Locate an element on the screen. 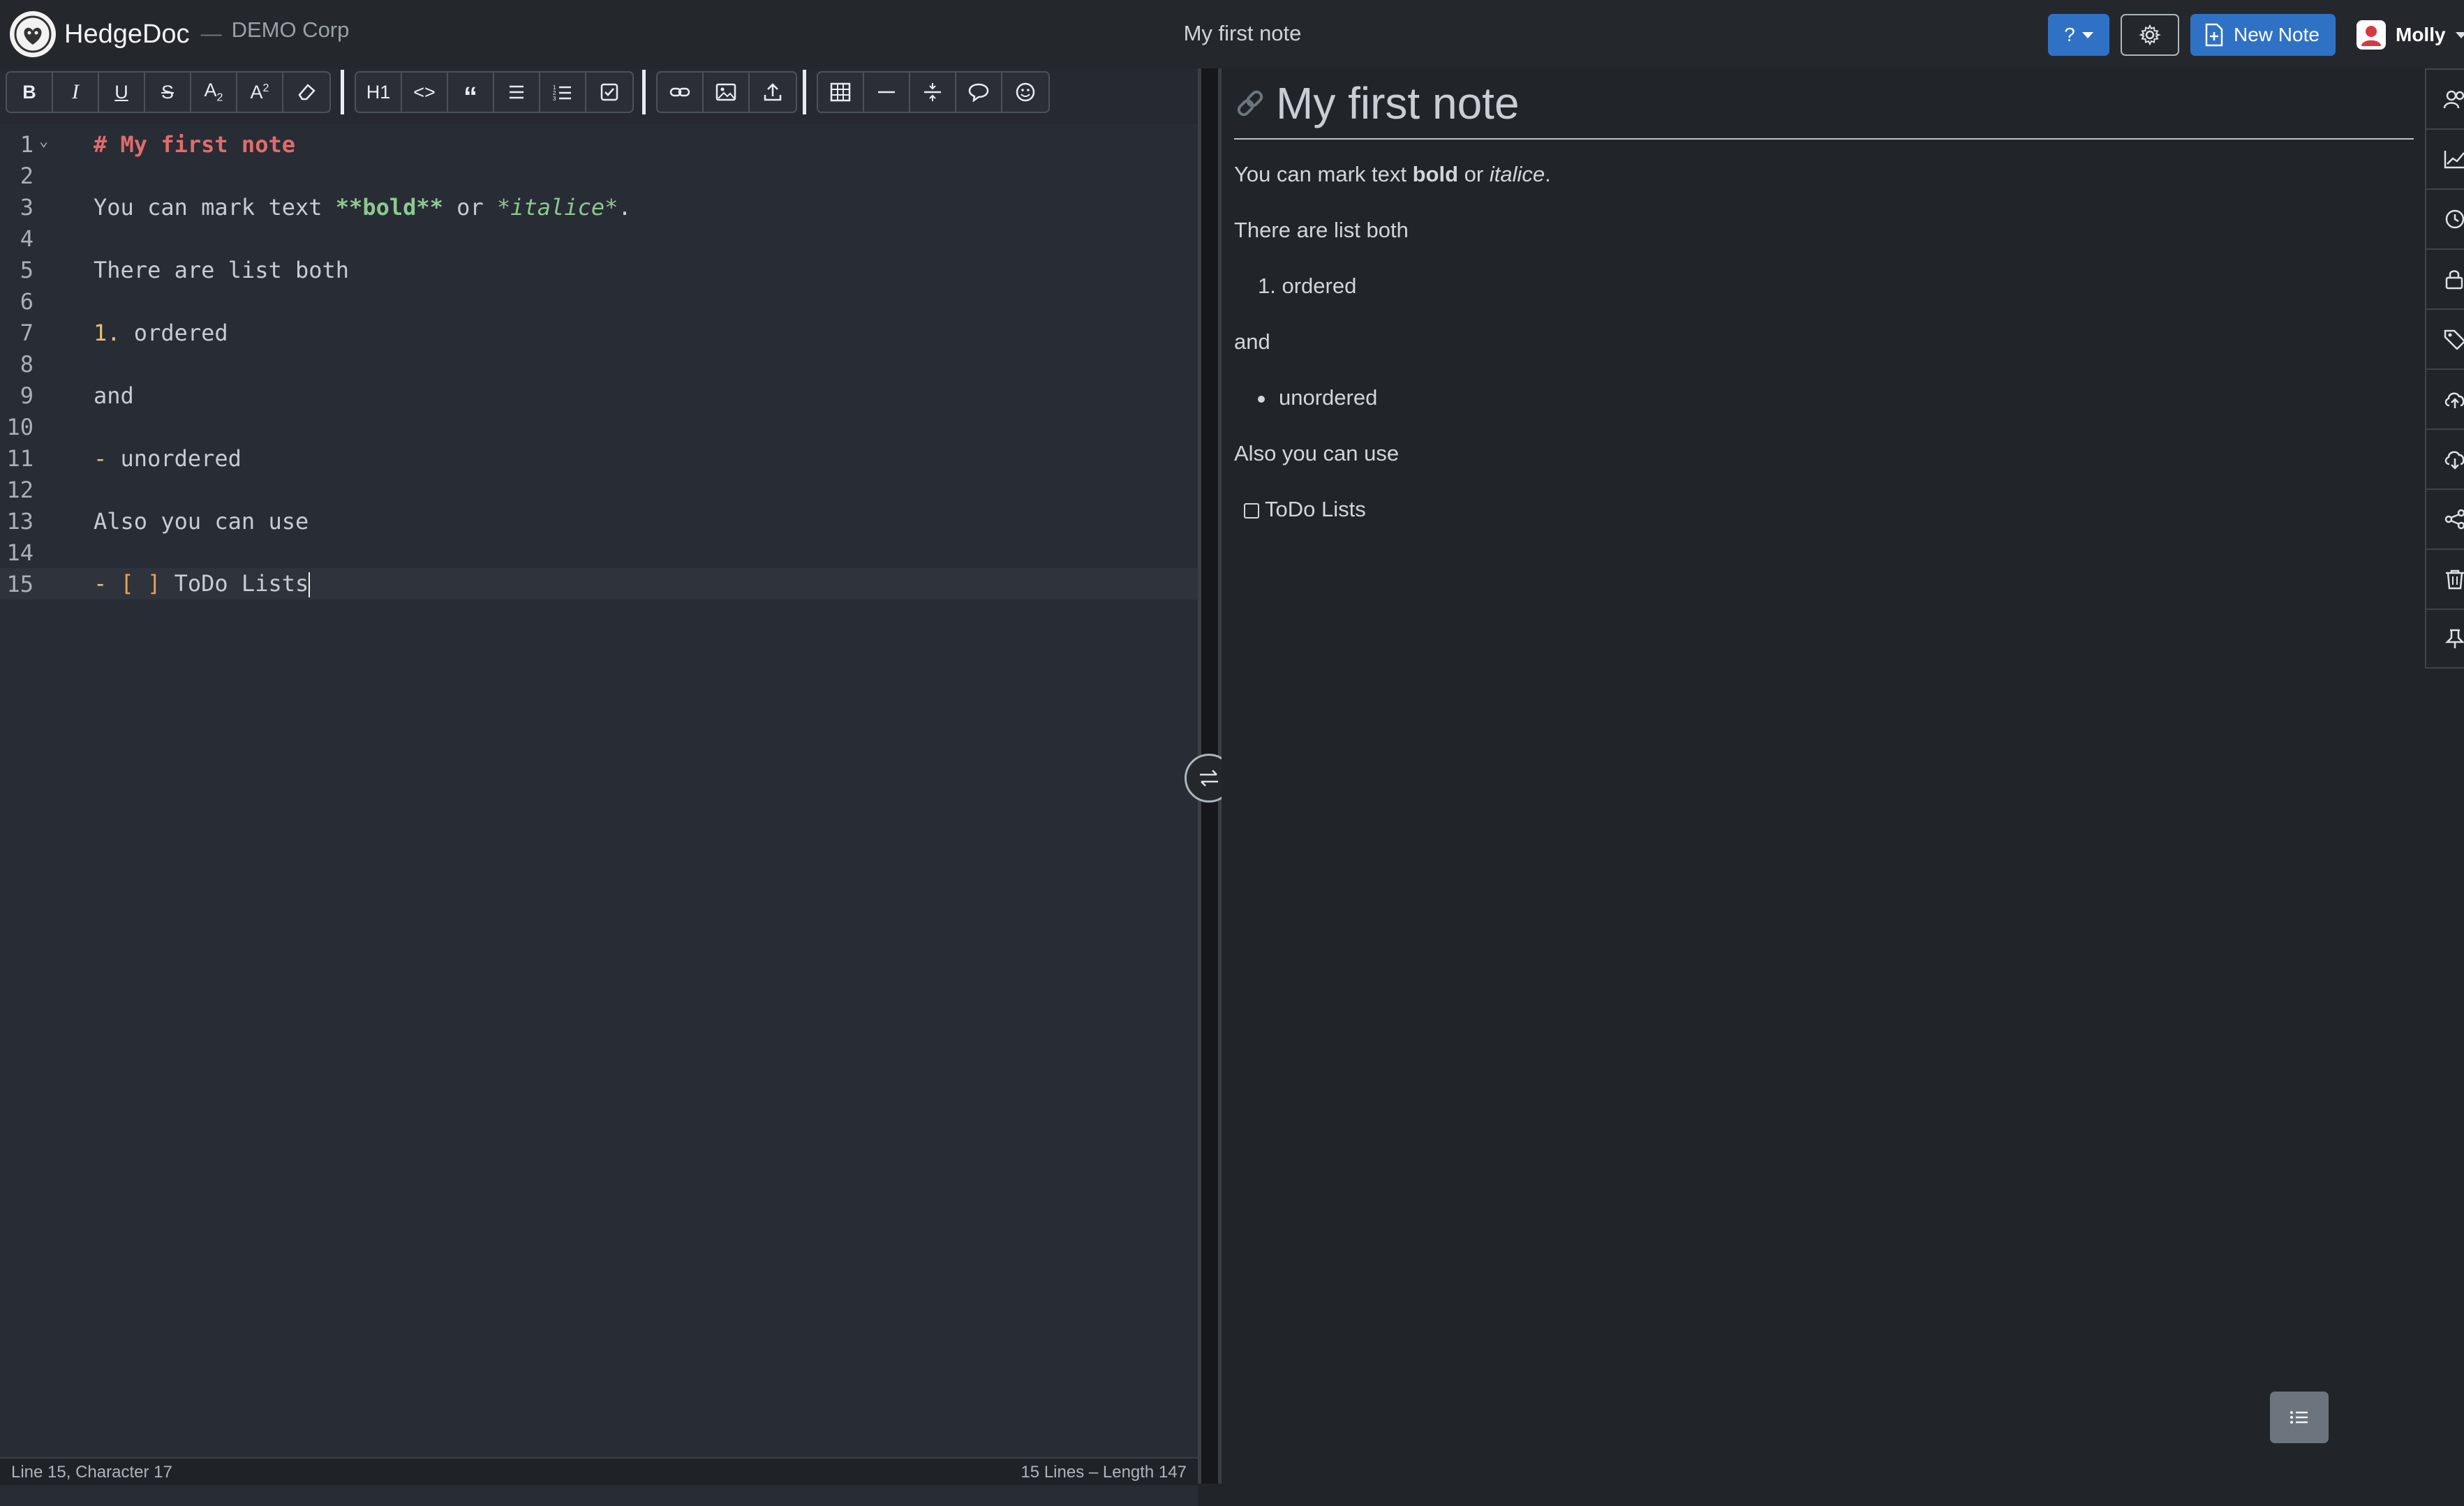 This screenshot has height=1506, width=2464. superscript-button: A2 is located at coordinates (260, 93).